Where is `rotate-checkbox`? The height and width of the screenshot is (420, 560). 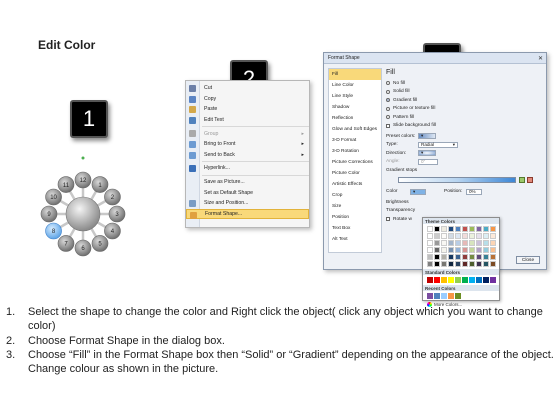 rotate-checkbox is located at coordinates (388, 219).